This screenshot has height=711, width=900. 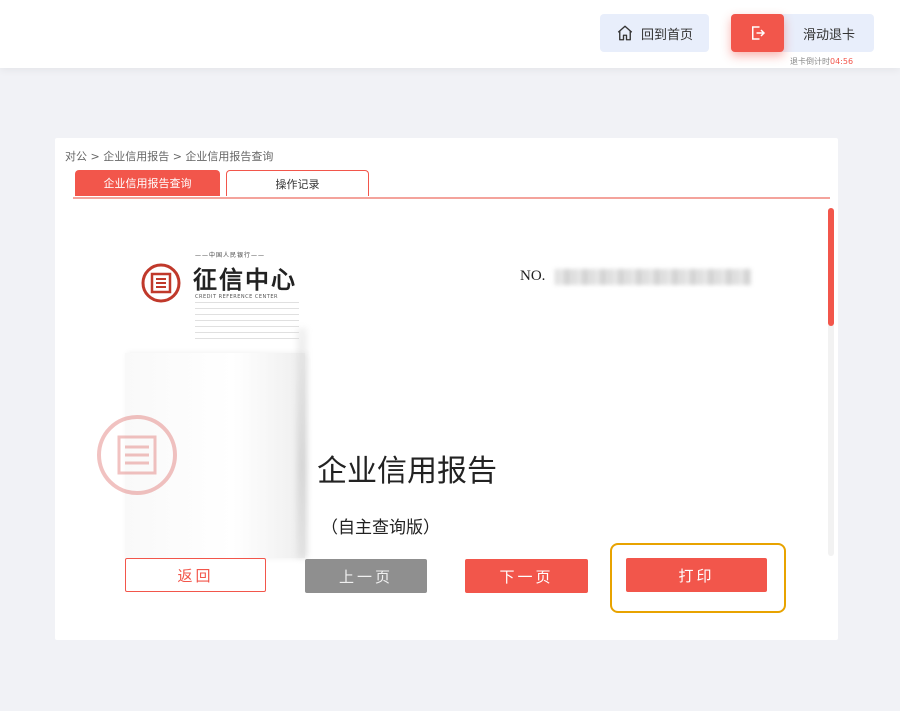 What do you see at coordinates (451, 198) in the screenshot?
I see `tab-underline` at bounding box center [451, 198].